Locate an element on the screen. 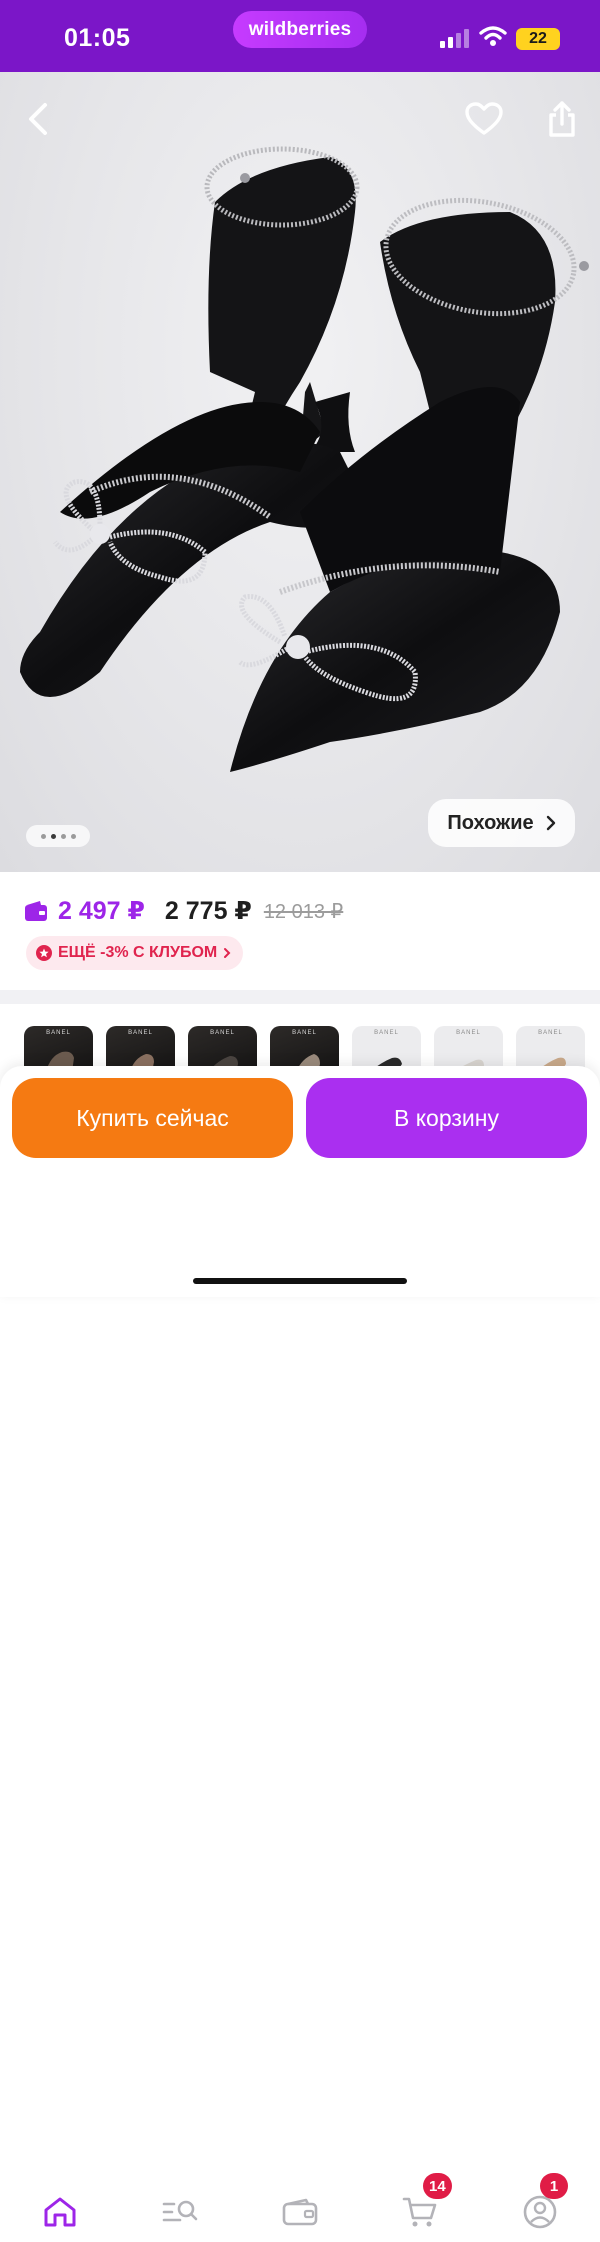  status-bar: 01:05 wildberries 22 is located at coordinates (300, 36).